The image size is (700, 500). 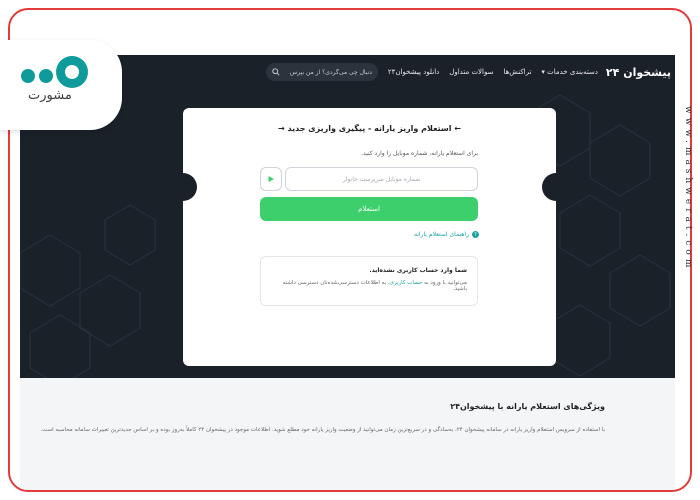 I want to click on nav-item-download: دانلود پیشخوان۲۴, so click(x=413, y=72).